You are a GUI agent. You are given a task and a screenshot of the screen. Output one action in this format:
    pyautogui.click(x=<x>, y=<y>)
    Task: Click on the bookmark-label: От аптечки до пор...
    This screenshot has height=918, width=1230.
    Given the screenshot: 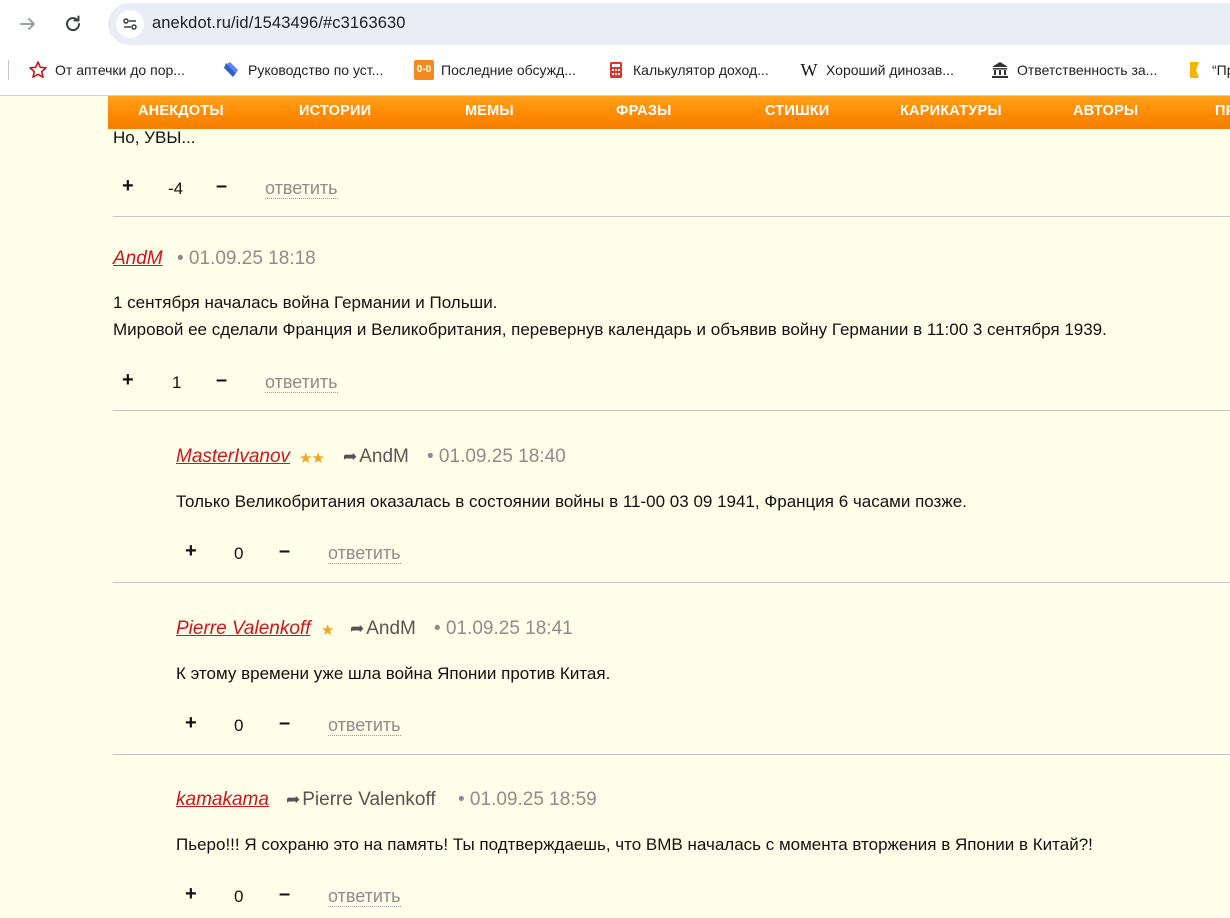 What is the action you would take?
    pyautogui.click(x=120, y=70)
    